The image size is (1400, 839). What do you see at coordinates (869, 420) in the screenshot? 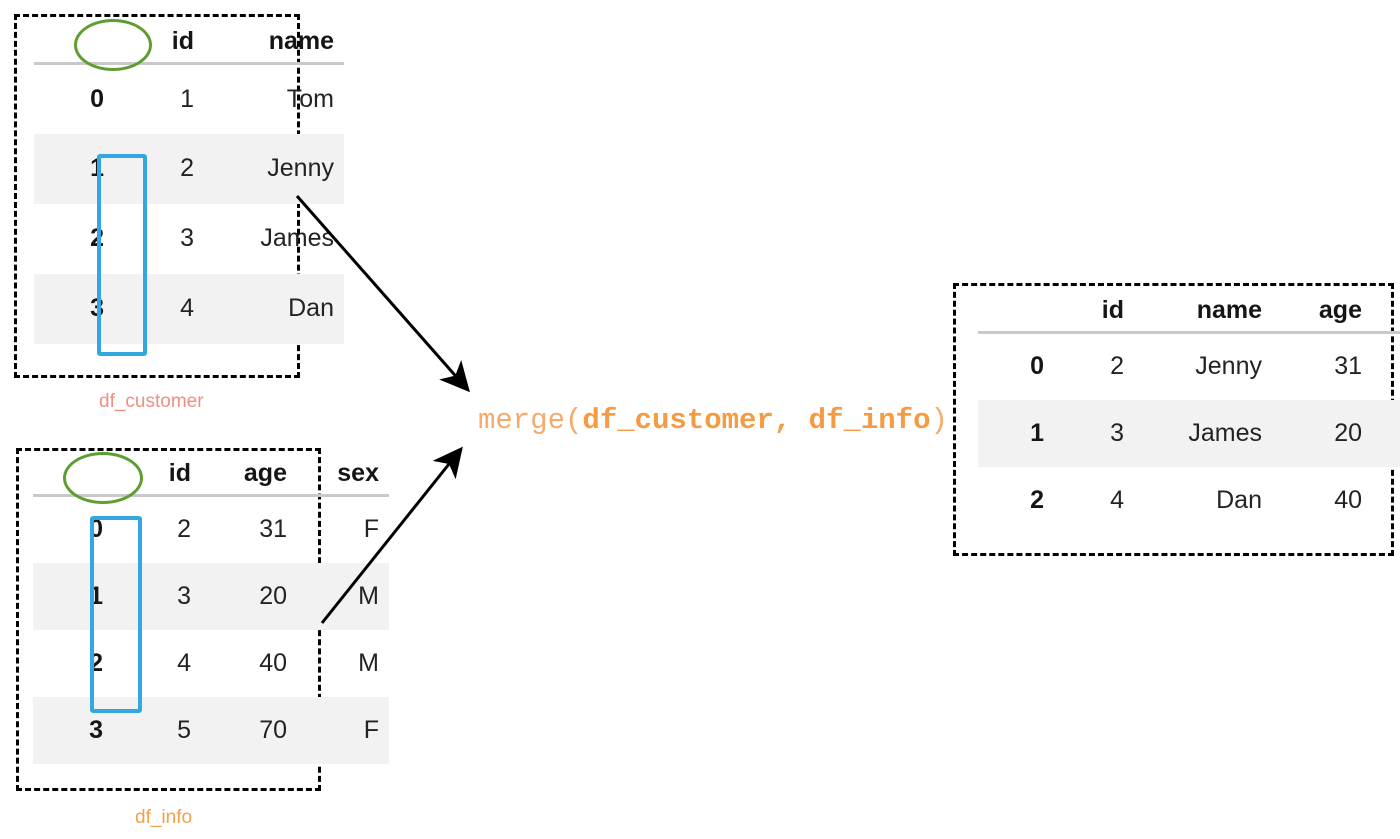
I see `merge-arg-df-info: df_info` at bounding box center [869, 420].